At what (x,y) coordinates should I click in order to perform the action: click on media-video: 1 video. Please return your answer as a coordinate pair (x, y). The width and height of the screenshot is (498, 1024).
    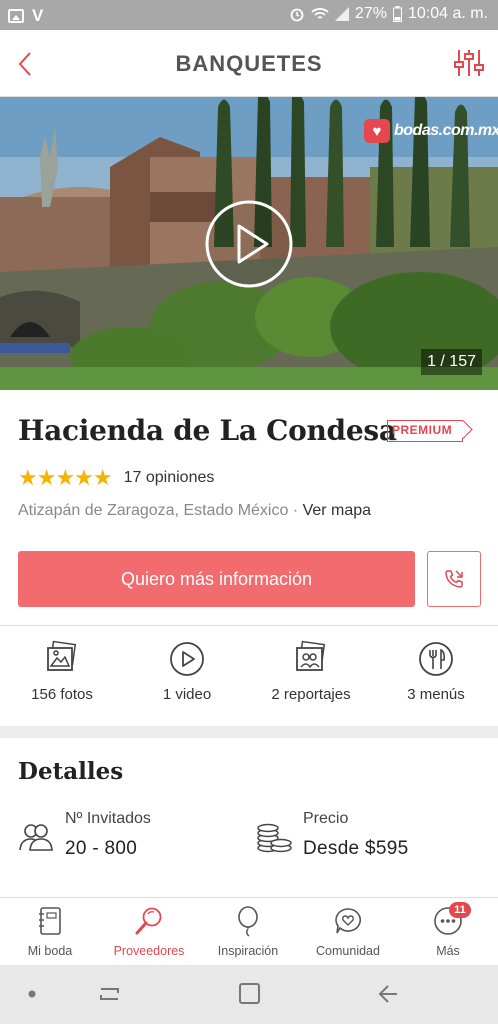
    Looking at the image, I should click on (187, 671).